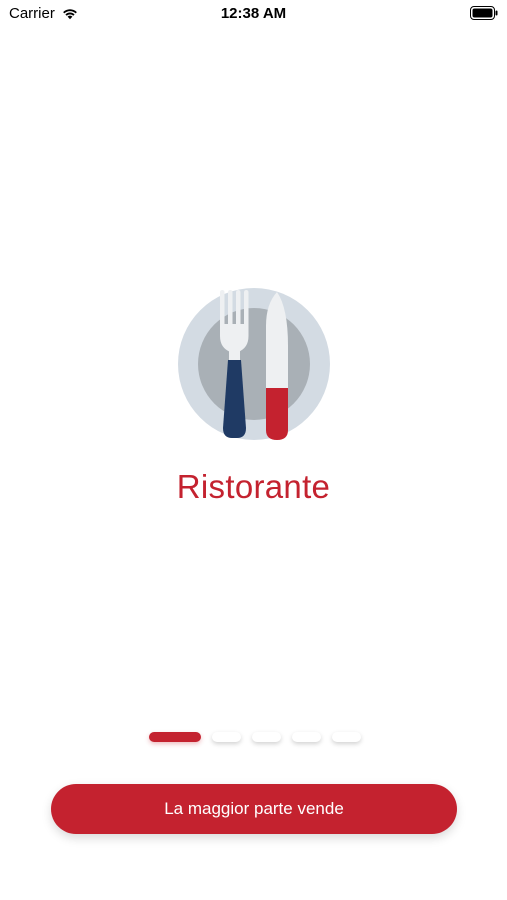  I want to click on battery-icon, so click(484, 13).